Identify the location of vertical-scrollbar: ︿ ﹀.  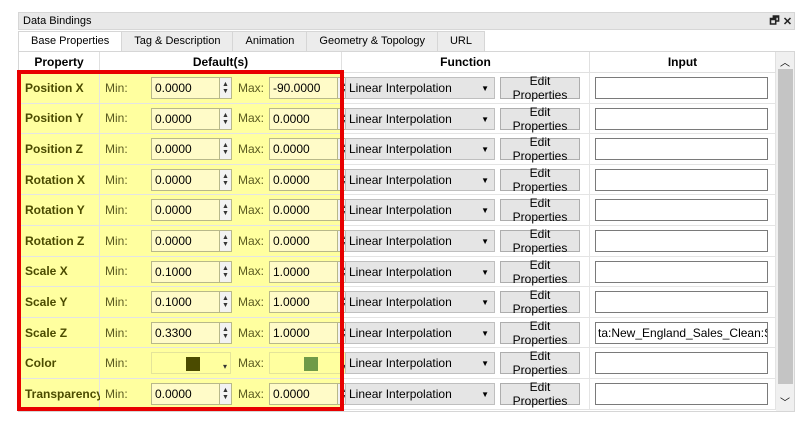
(785, 231).